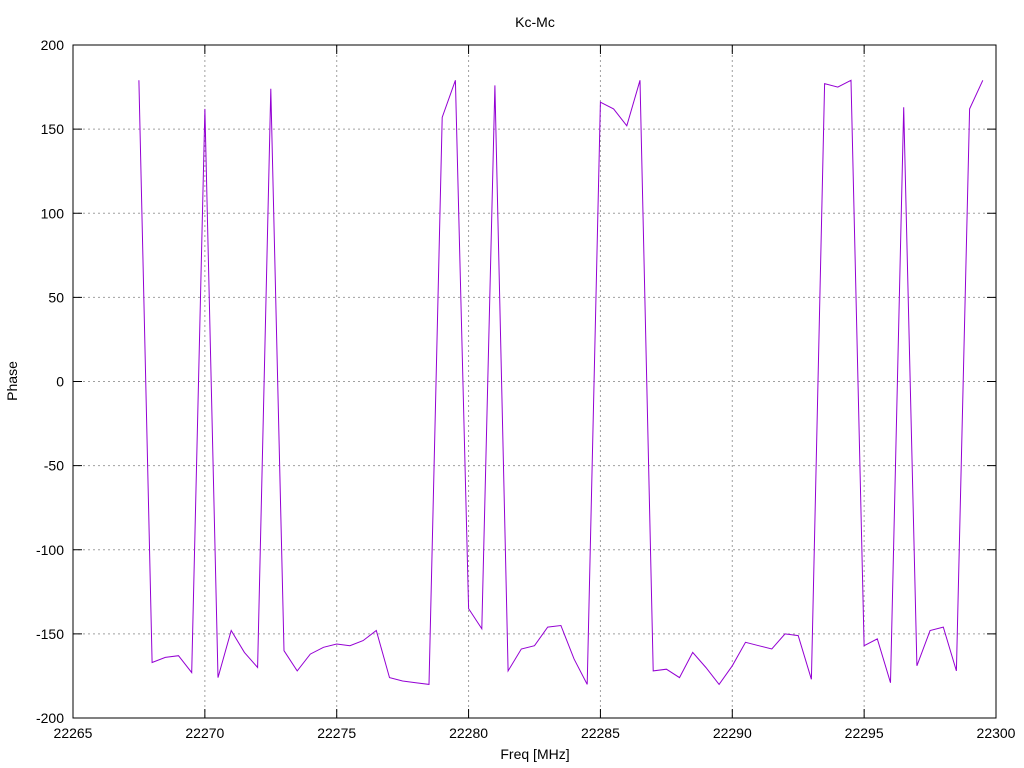 The height and width of the screenshot is (768, 1024). What do you see at coordinates (468, 733) in the screenshot?
I see `x-tick-label: 22280` at bounding box center [468, 733].